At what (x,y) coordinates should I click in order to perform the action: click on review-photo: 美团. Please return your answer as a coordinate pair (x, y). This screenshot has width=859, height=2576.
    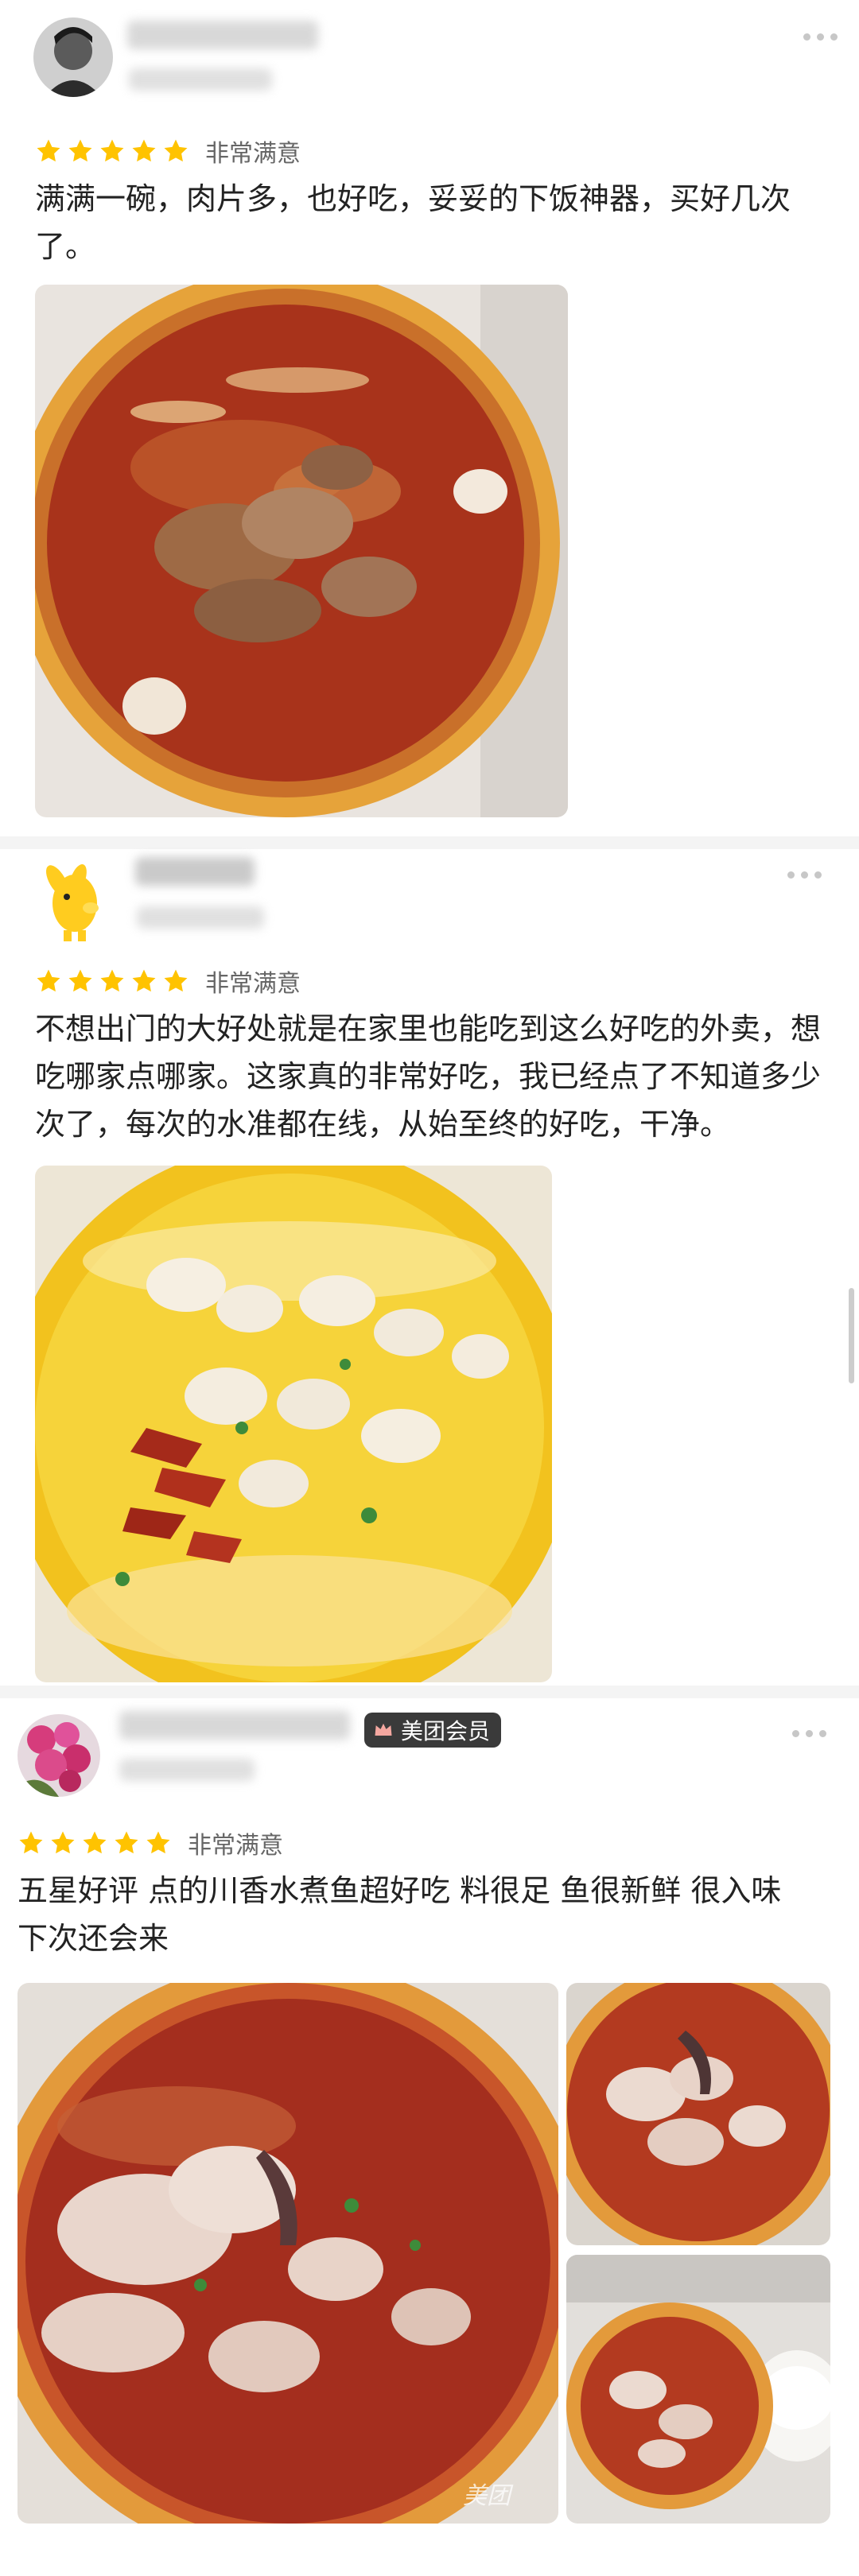
    Looking at the image, I should click on (287, 2253).